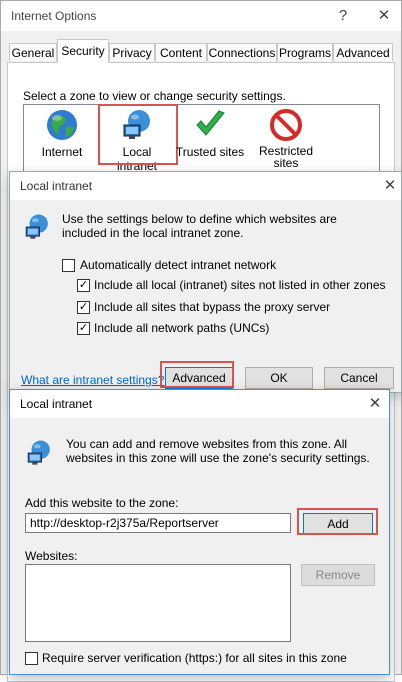  I want to click on checkmark-icon, so click(210, 125).